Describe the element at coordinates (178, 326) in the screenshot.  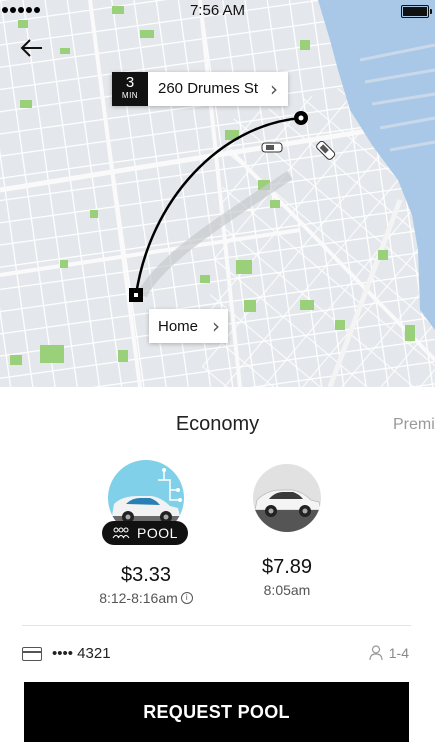
I see `destination-label: Home` at that location.